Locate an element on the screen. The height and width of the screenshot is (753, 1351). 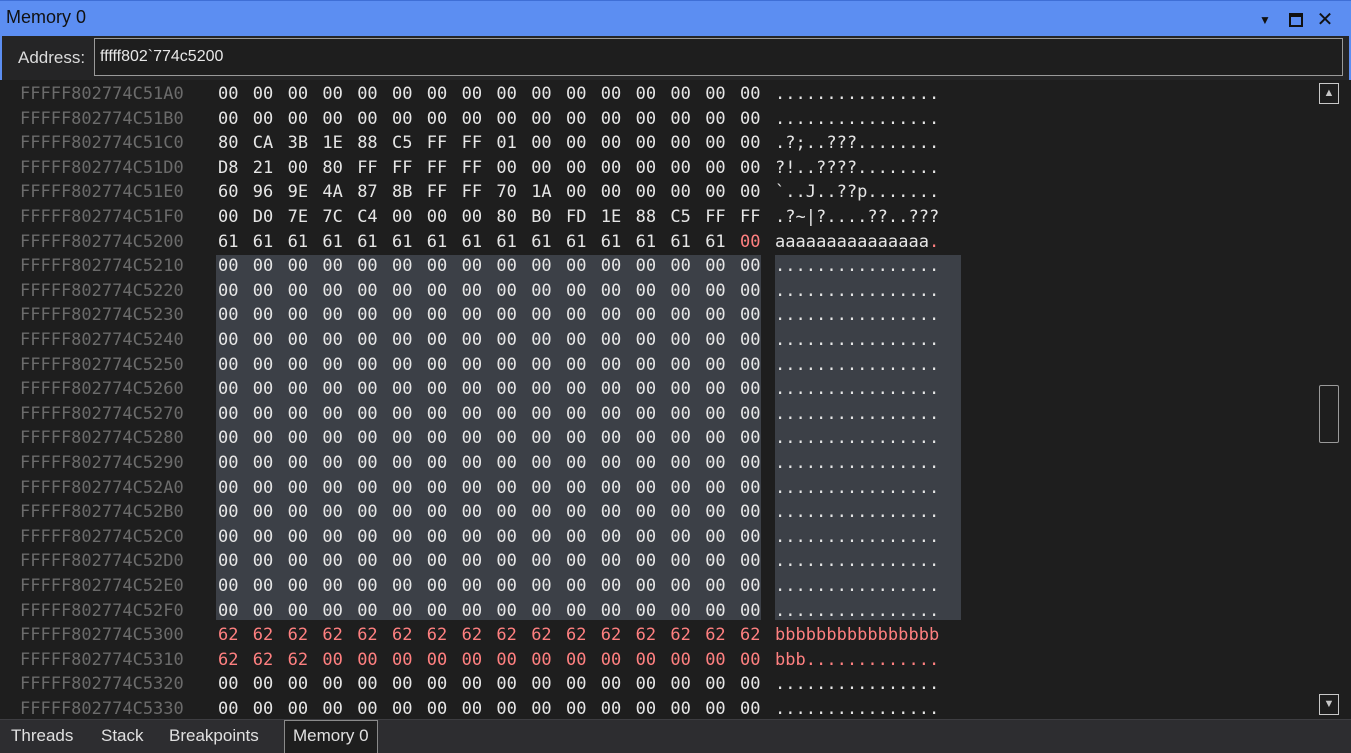
hex-byte: FF is located at coordinates (442, 192).